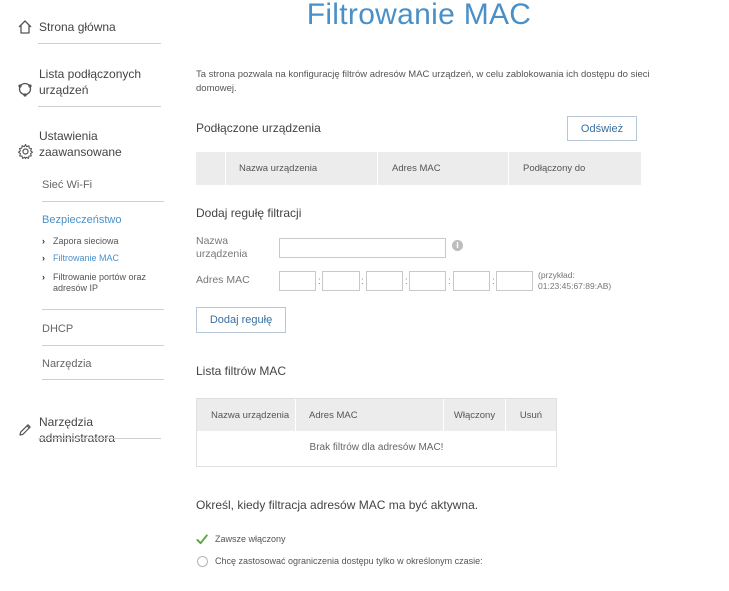  What do you see at coordinates (202, 561) in the screenshot?
I see `radio-button` at bounding box center [202, 561].